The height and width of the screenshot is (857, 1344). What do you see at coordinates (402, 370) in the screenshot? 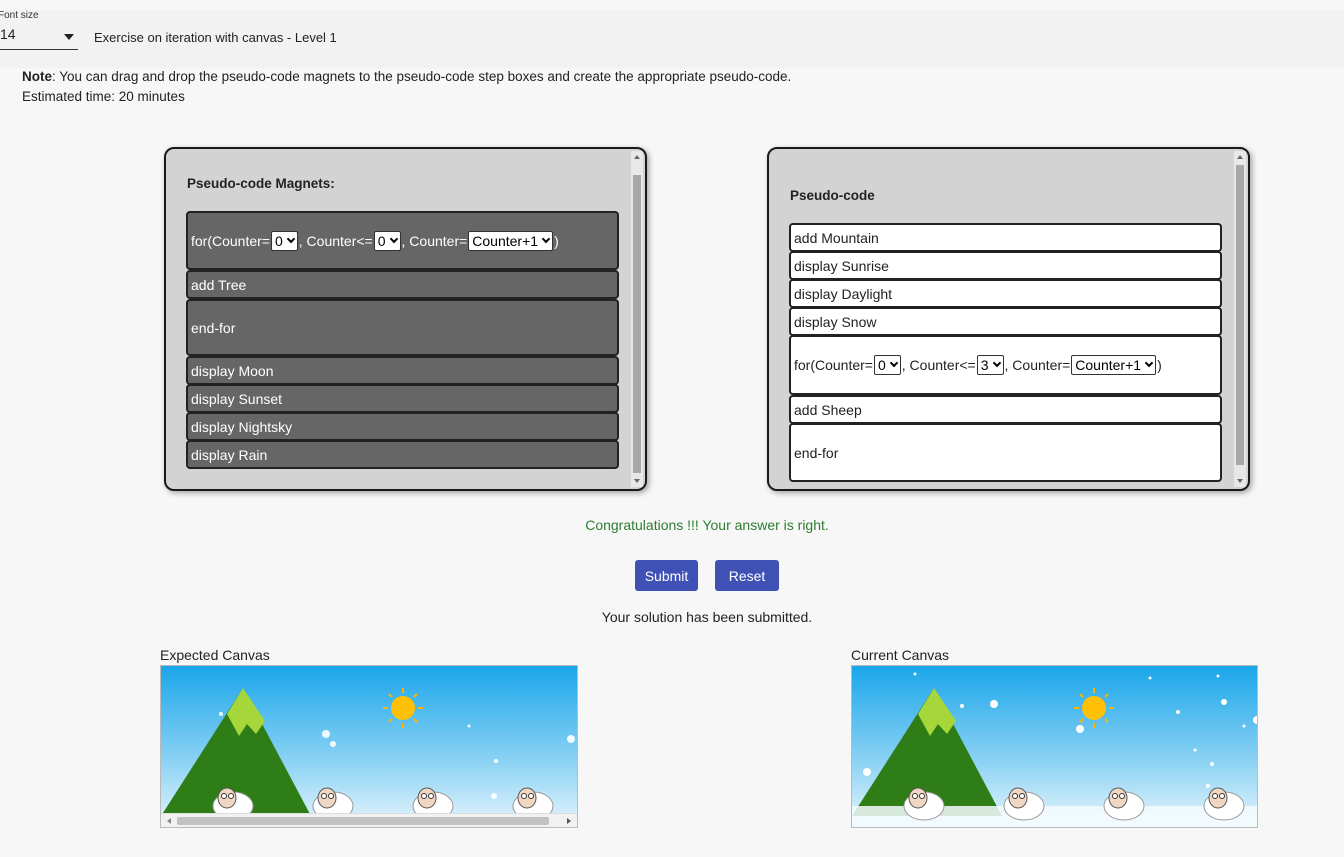
I see `magnet-display-moon: display Moon` at bounding box center [402, 370].